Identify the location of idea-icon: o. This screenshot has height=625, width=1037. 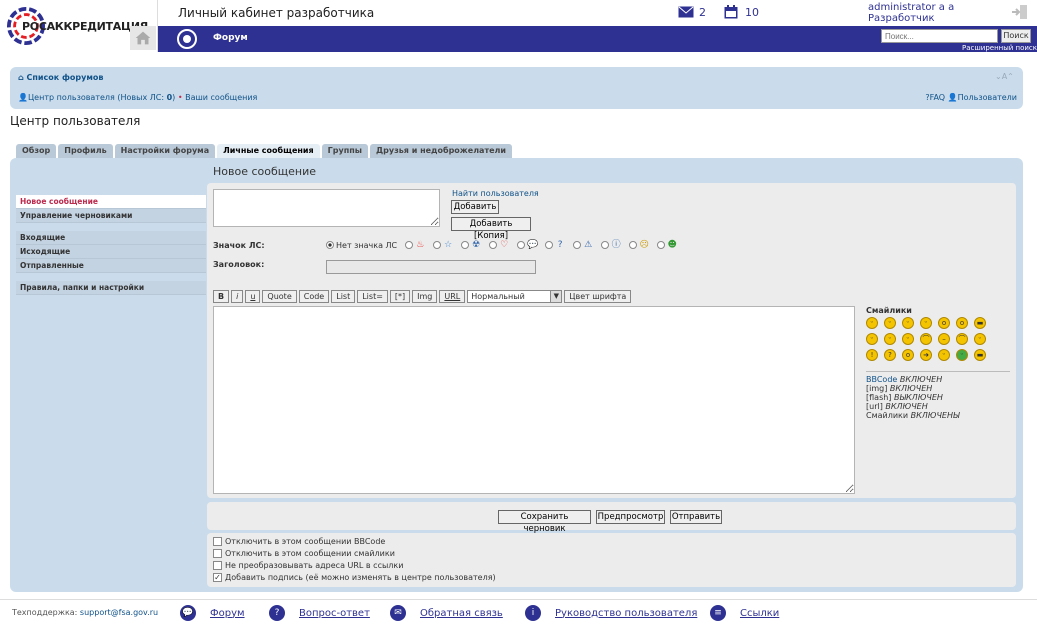
(908, 355).